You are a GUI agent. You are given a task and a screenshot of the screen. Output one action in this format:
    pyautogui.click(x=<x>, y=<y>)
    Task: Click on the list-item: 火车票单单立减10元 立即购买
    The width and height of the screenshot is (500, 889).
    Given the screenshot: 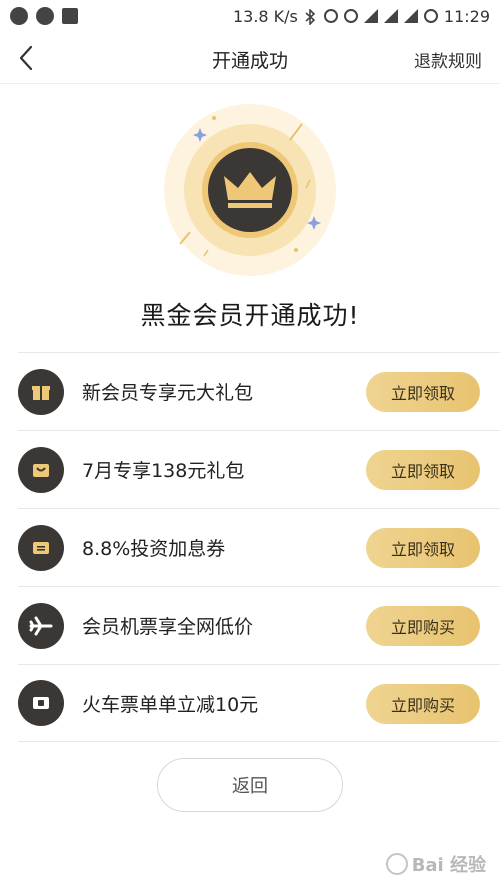 What is the action you would take?
    pyautogui.click(x=259, y=703)
    